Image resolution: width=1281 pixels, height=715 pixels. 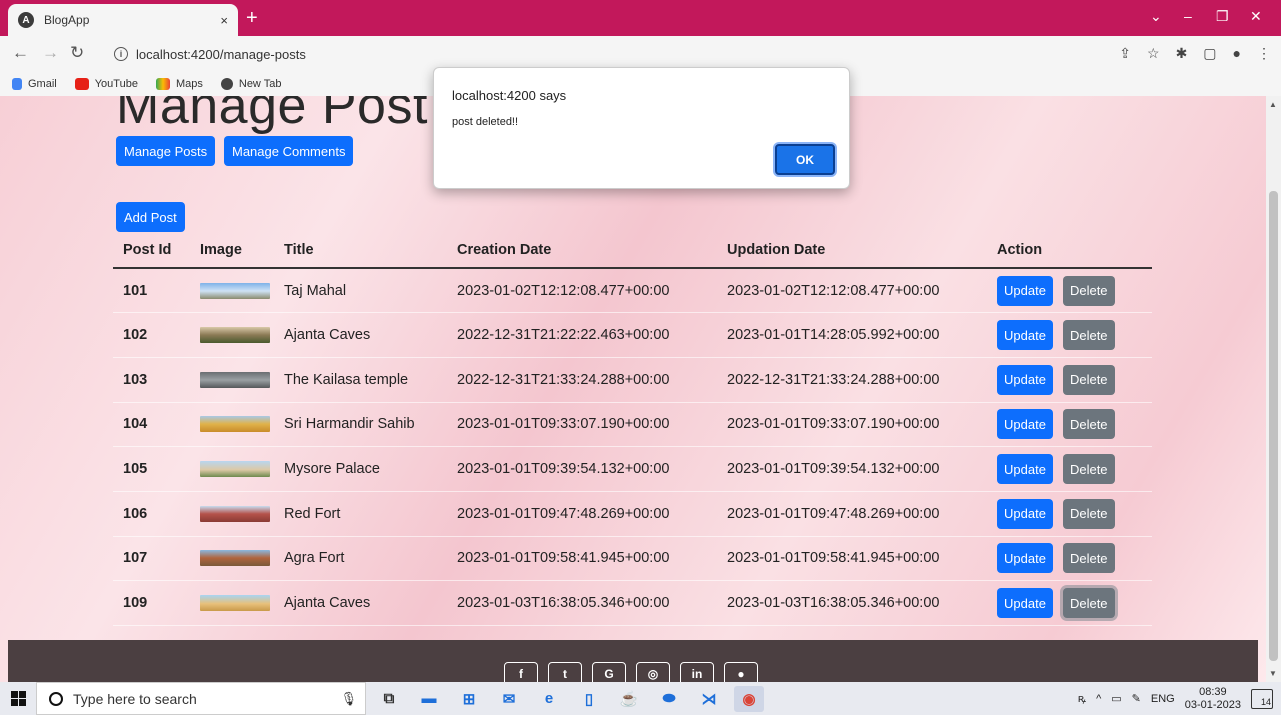 What do you see at coordinates (805, 159) in the screenshot?
I see `dialog-ok-button: OK` at bounding box center [805, 159].